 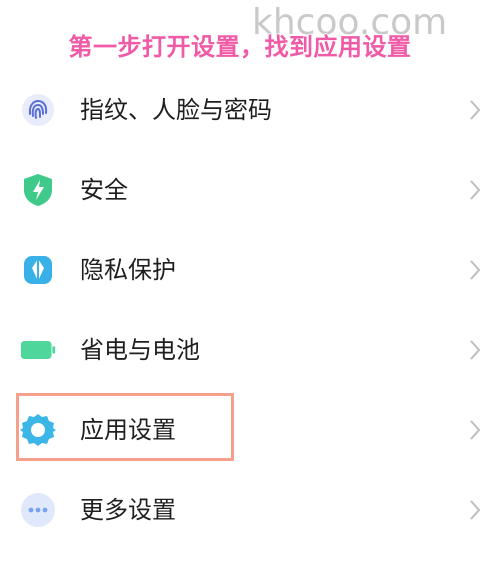 I want to click on menu-item-battery: 省电与电池, so click(x=250, y=350).